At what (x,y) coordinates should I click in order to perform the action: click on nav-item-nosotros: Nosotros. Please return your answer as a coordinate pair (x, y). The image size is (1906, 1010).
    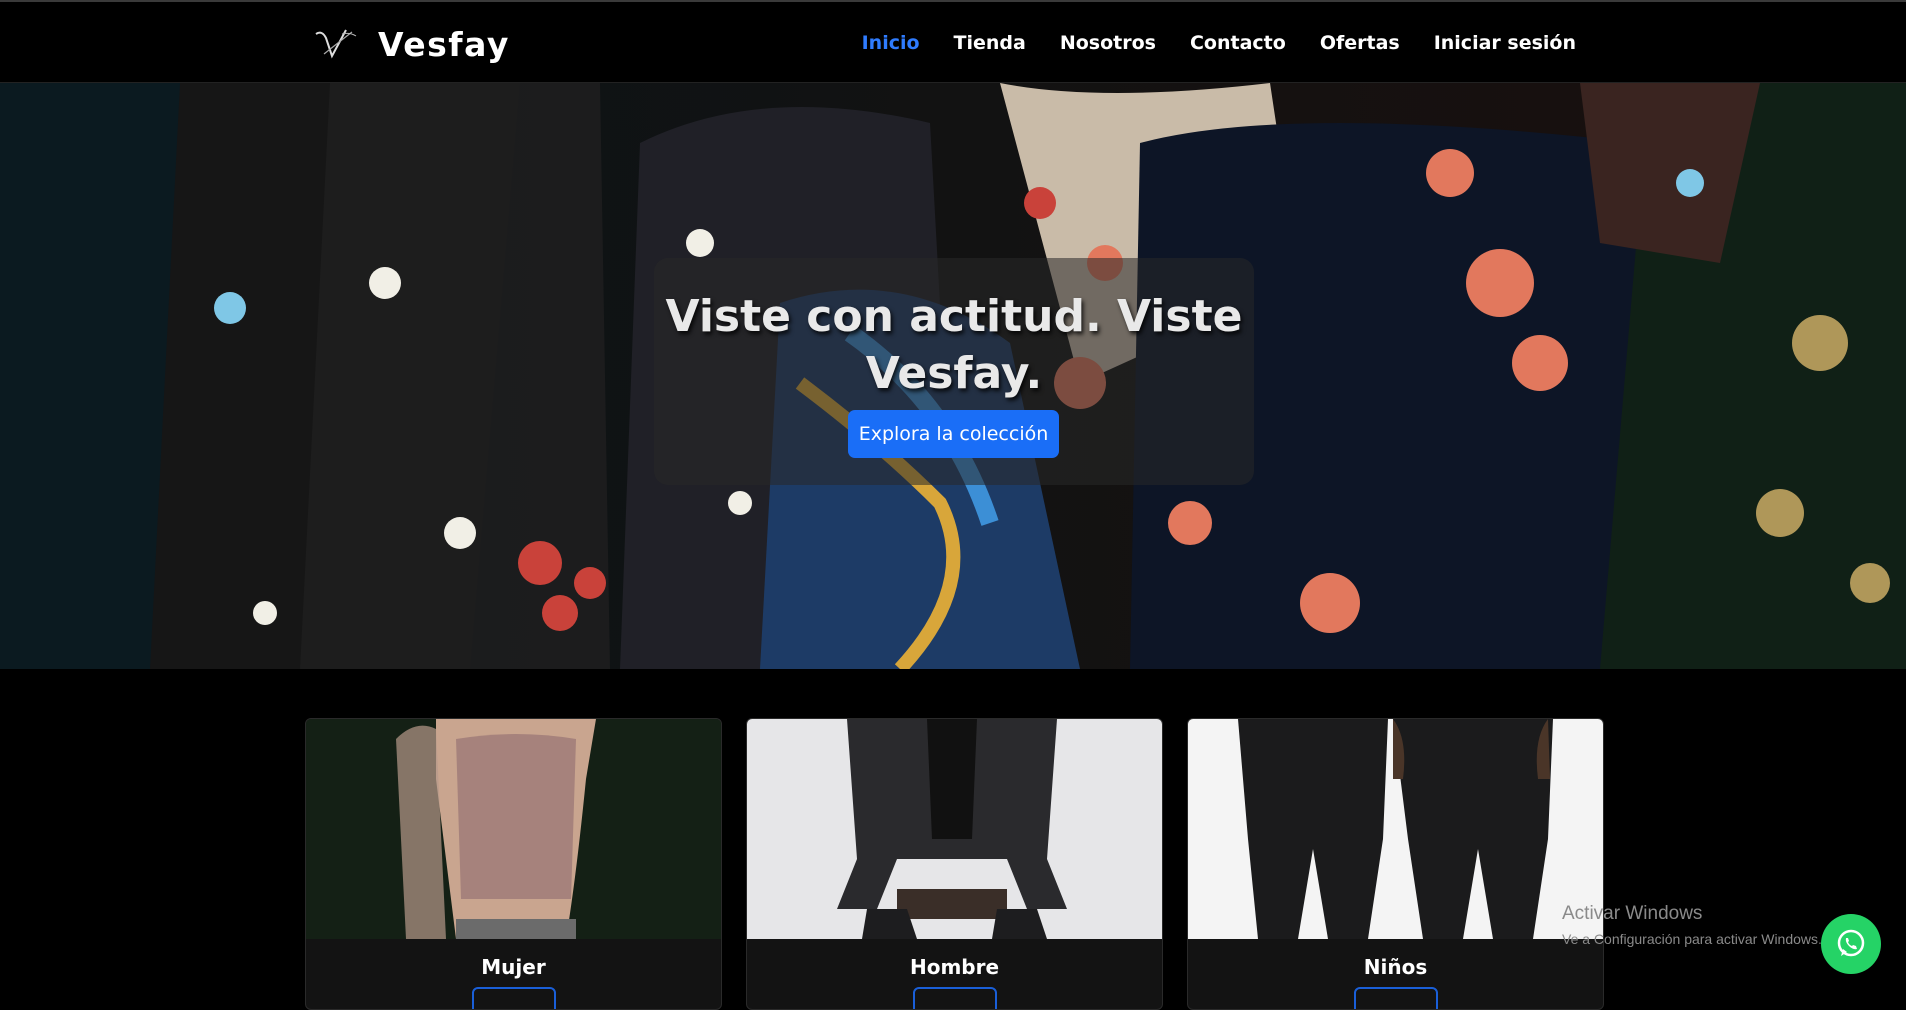
    Looking at the image, I should click on (1108, 43).